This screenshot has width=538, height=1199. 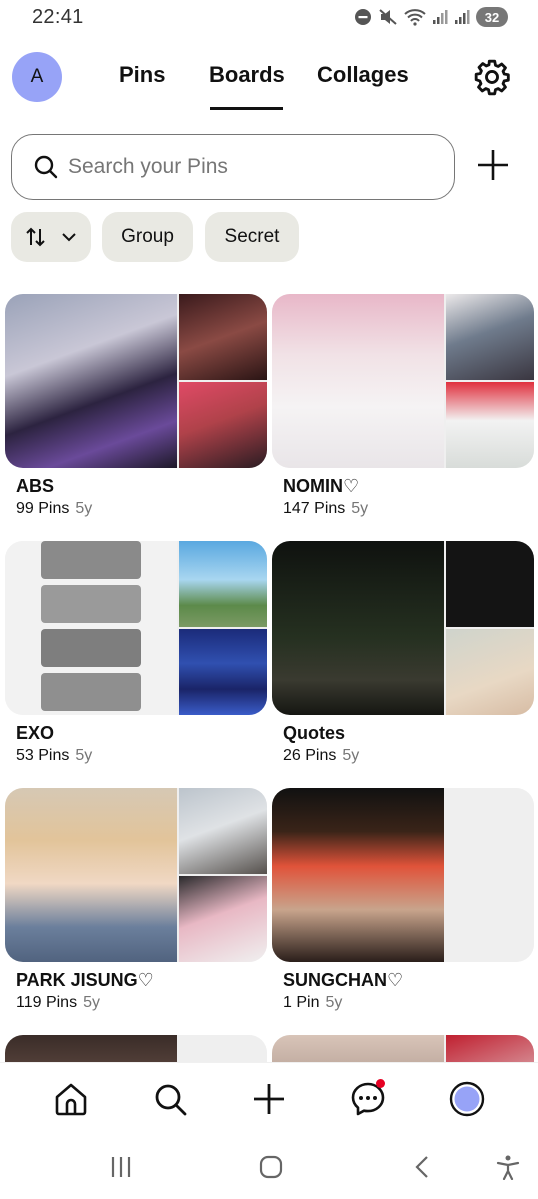 I want to click on search-input: Search your Pins, so click(x=233, y=167).